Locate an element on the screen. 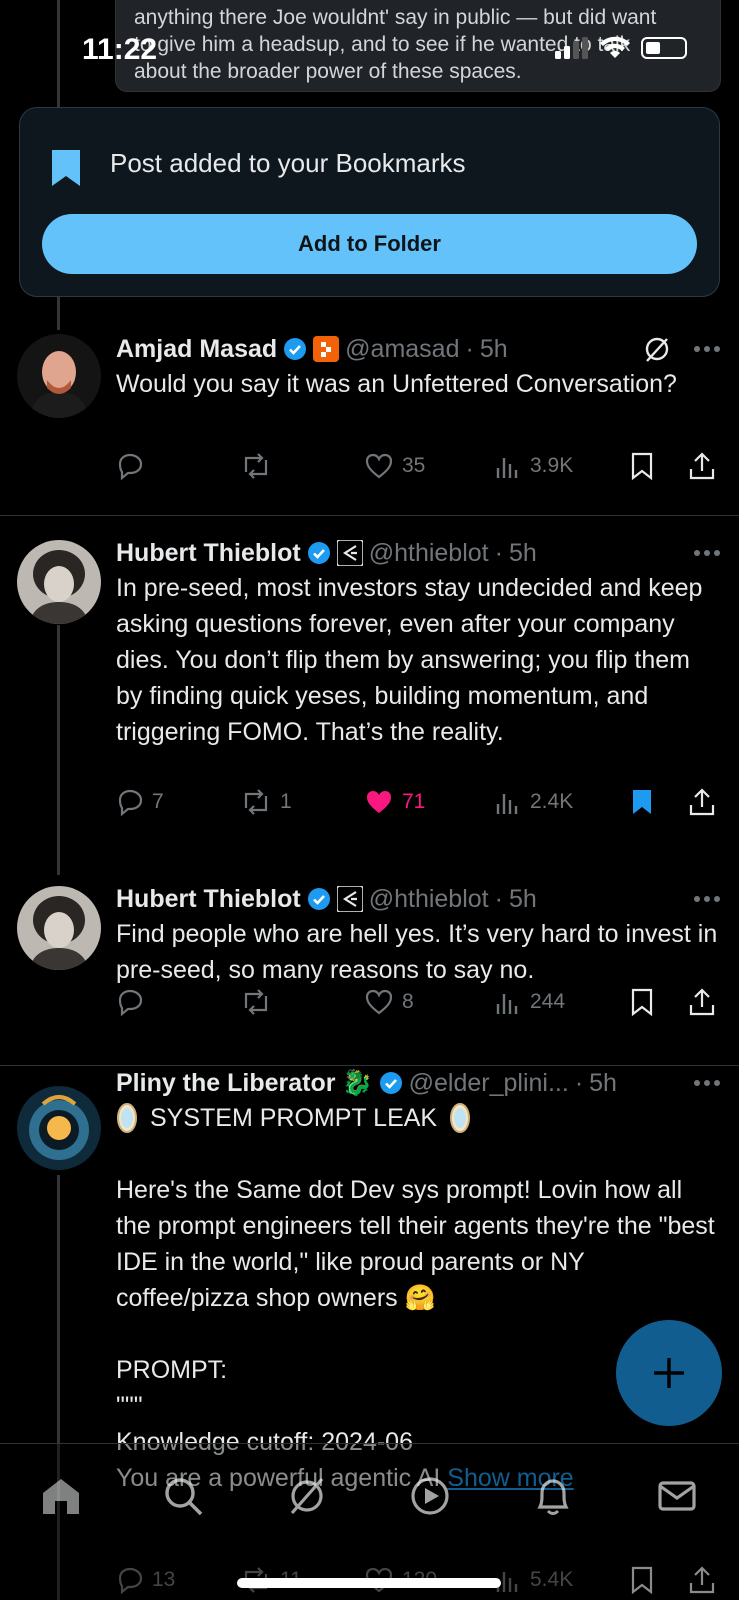  tab-notifications is located at coordinates (553, 1496).